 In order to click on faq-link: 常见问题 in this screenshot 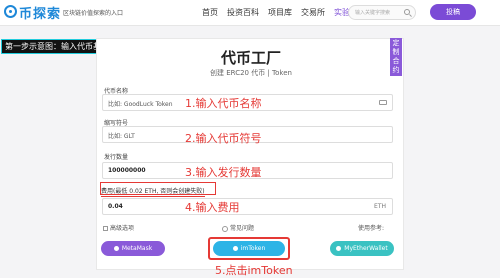, I will do `click(238, 227)`.